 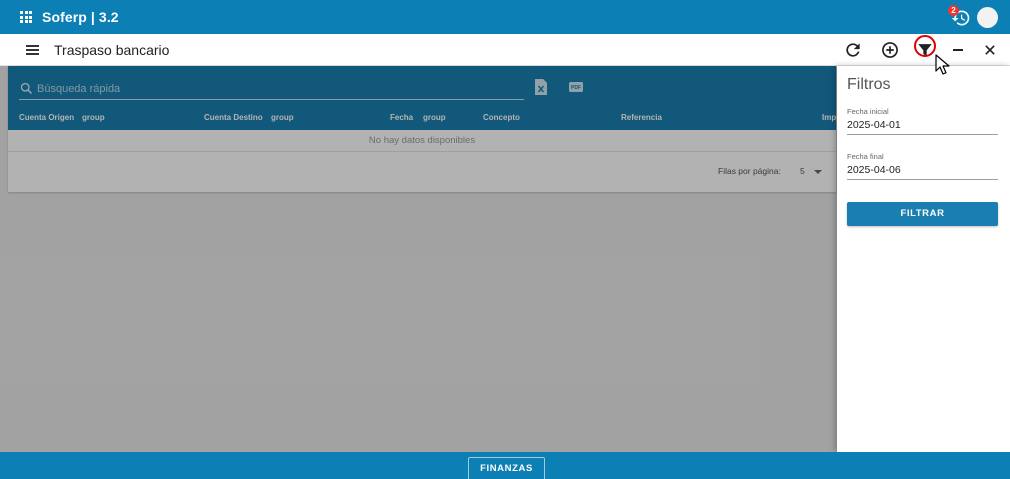 What do you see at coordinates (942, 64) in the screenshot?
I see `mouse-cursor-icon` at bounding box center [942, 64].